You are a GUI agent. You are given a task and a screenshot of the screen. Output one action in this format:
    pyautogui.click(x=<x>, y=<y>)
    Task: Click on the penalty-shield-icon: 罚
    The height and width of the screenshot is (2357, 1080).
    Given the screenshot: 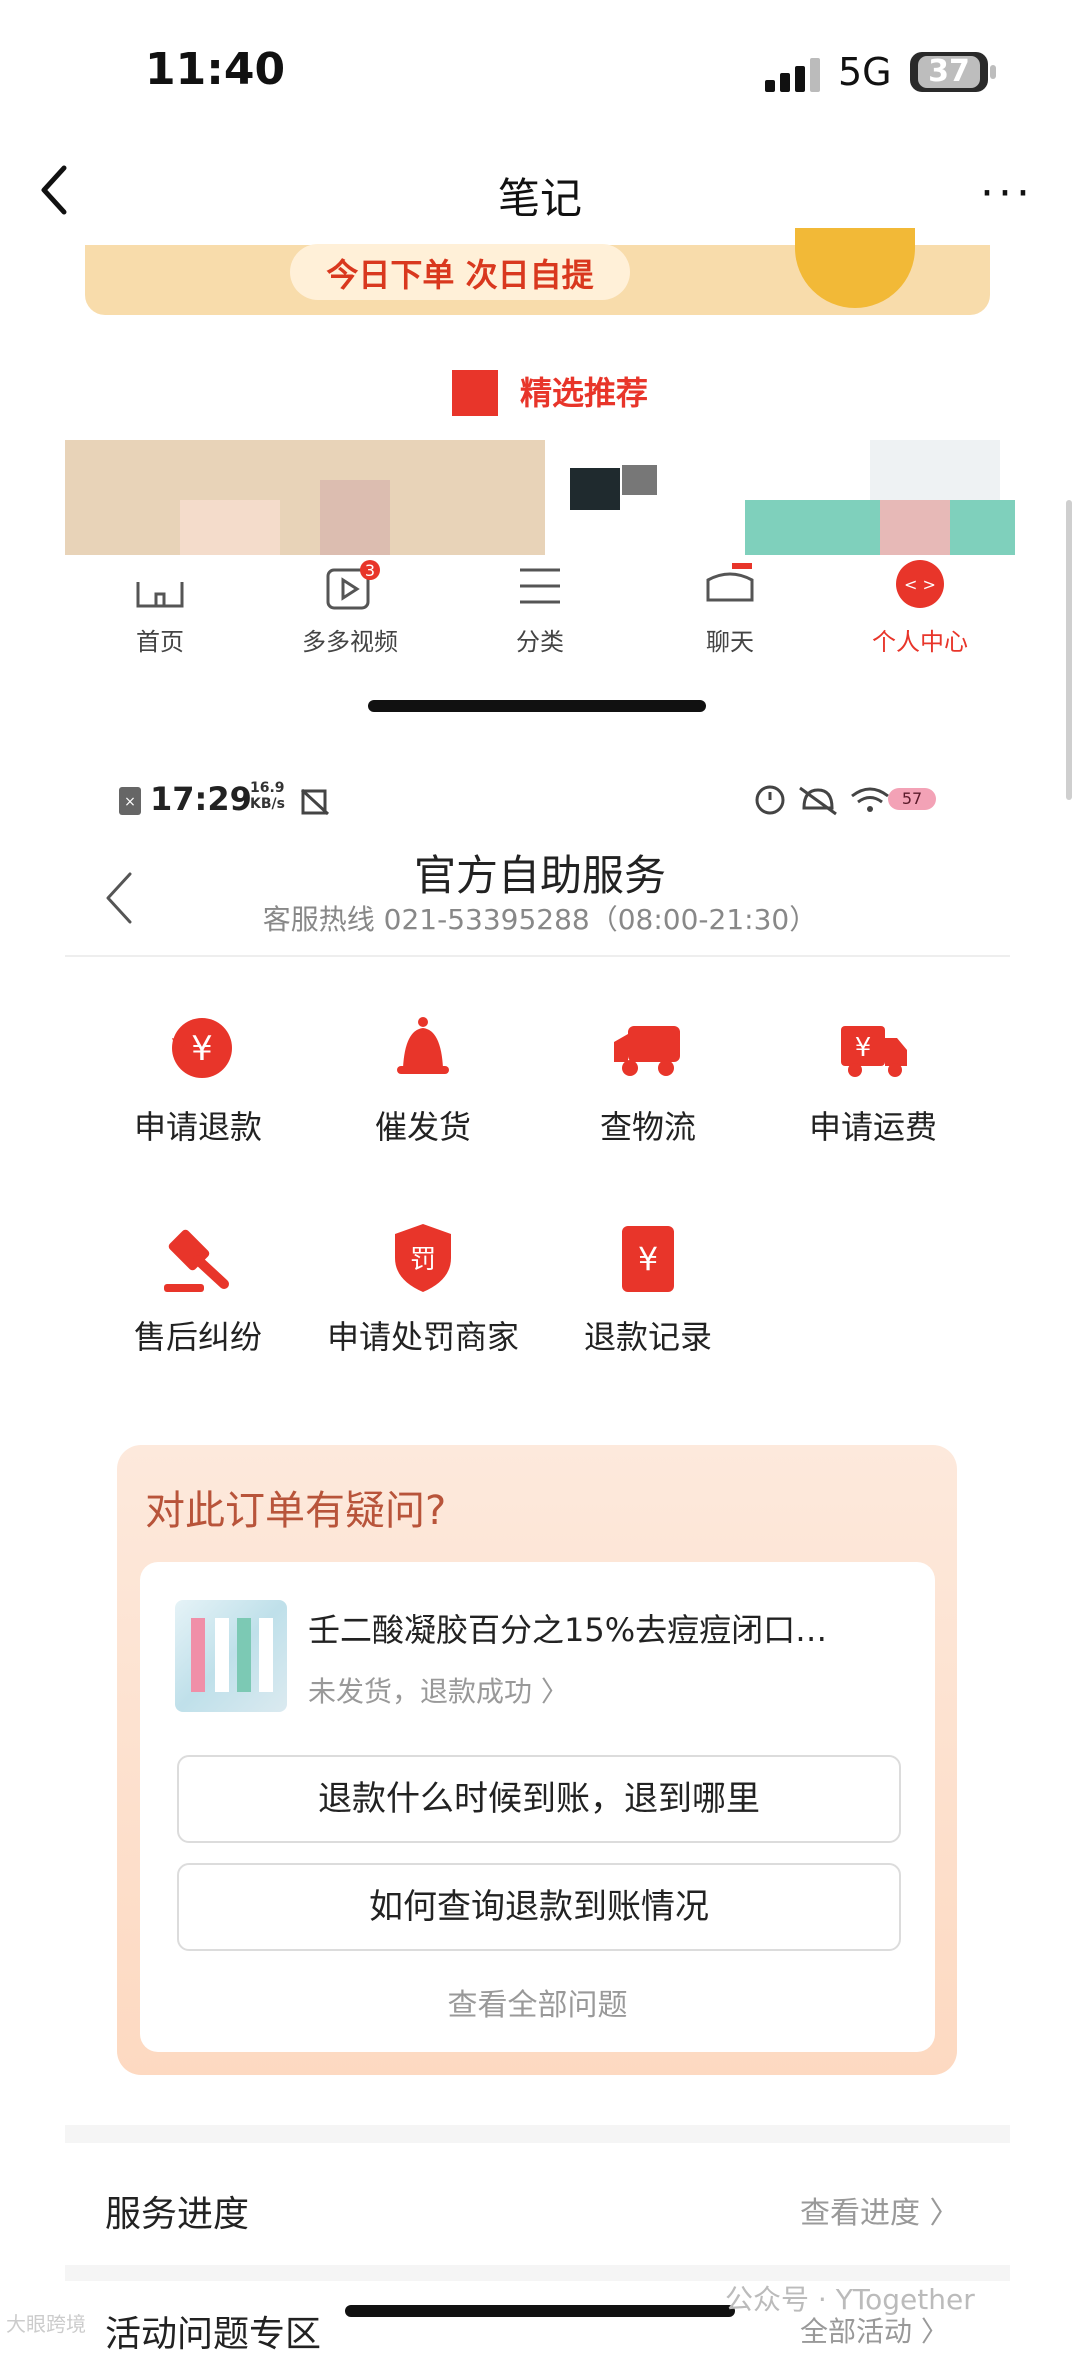 What is the action you would take?
    pyautogui.click(x=423, y=1258)
    